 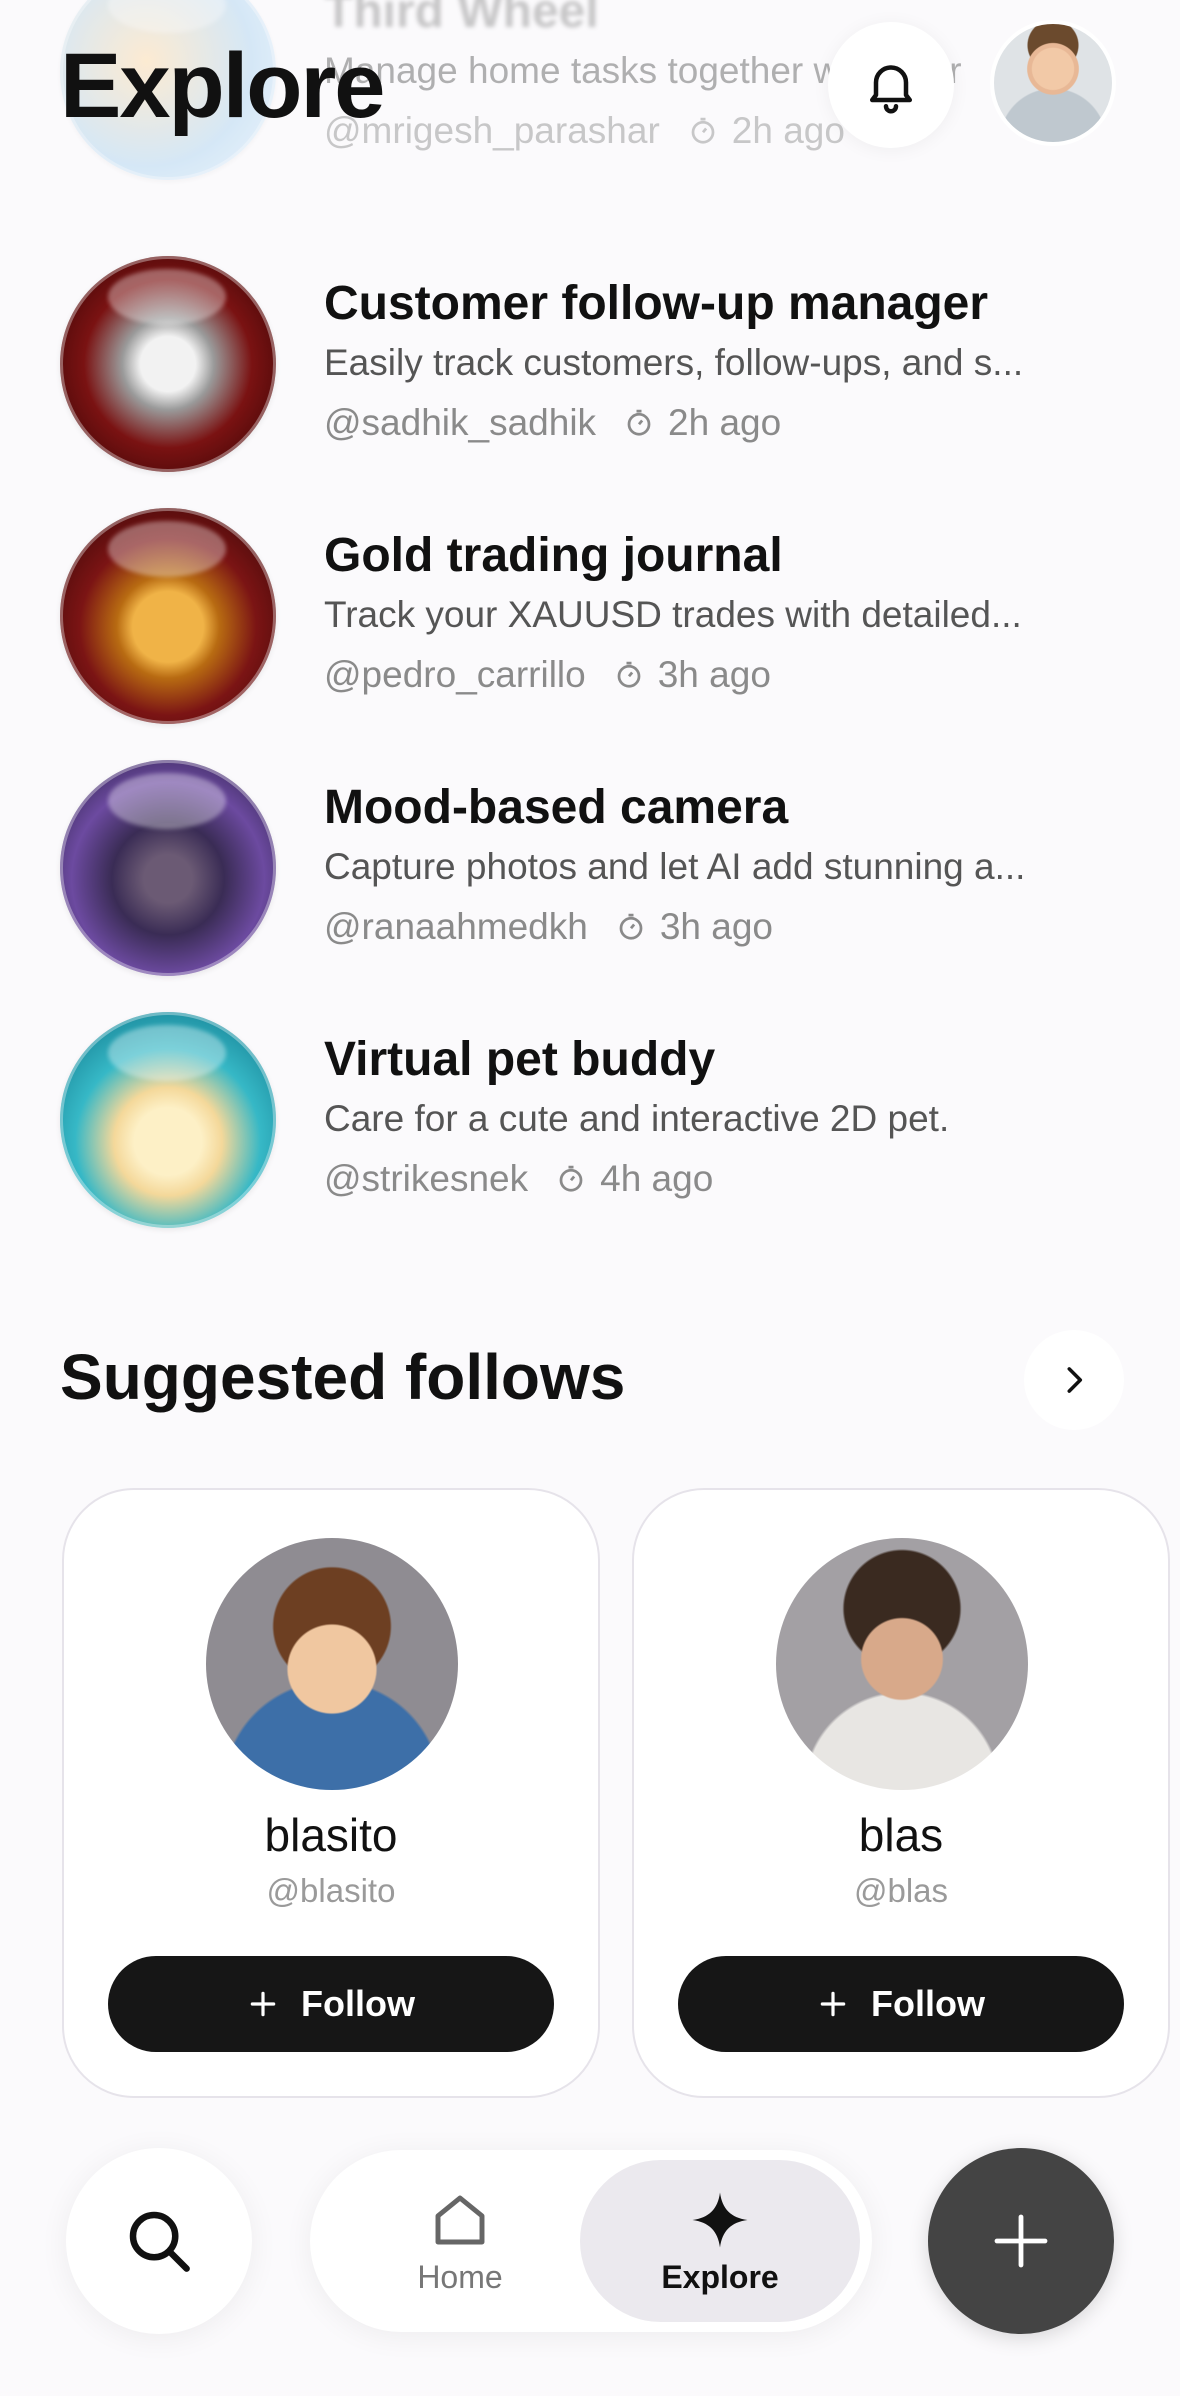 I want to click on tab-explore: Explore, so click(x=720, y=2241).